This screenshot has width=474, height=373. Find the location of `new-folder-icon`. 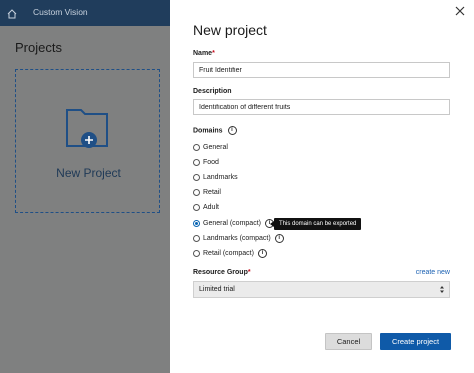

new-folder-icon is located at coordinates (88, 128).